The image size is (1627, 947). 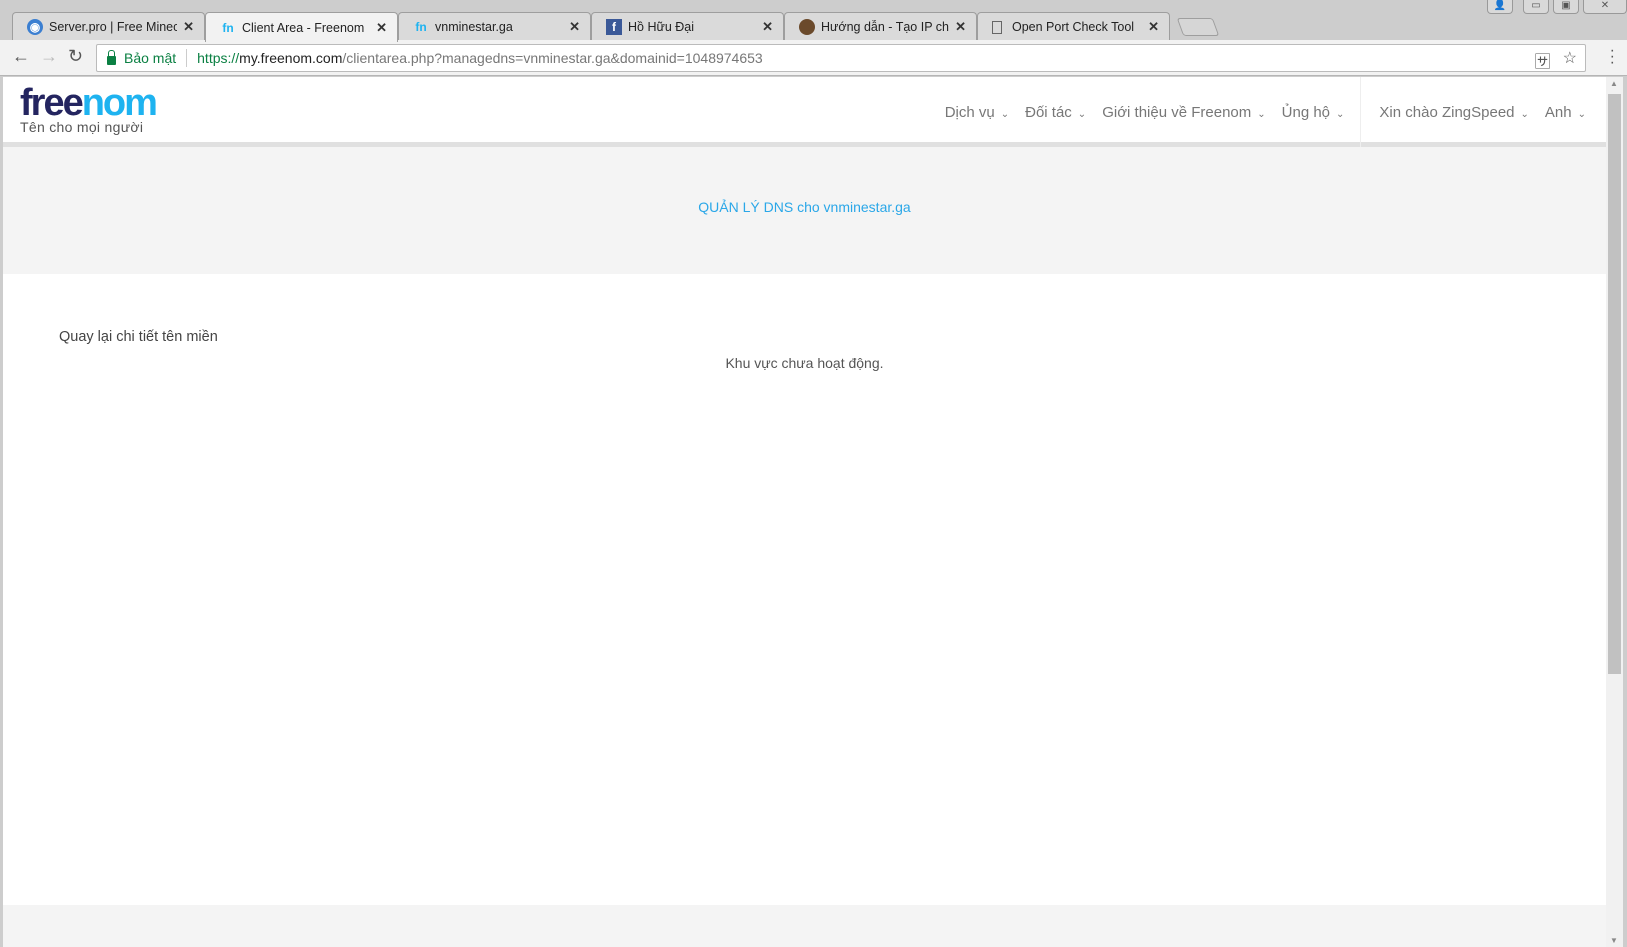 What do you see at coordinates (977, 112) in the screenshot?
I see `nav-services: Dịch vụ ⌄` at bounding box center [977, 112].